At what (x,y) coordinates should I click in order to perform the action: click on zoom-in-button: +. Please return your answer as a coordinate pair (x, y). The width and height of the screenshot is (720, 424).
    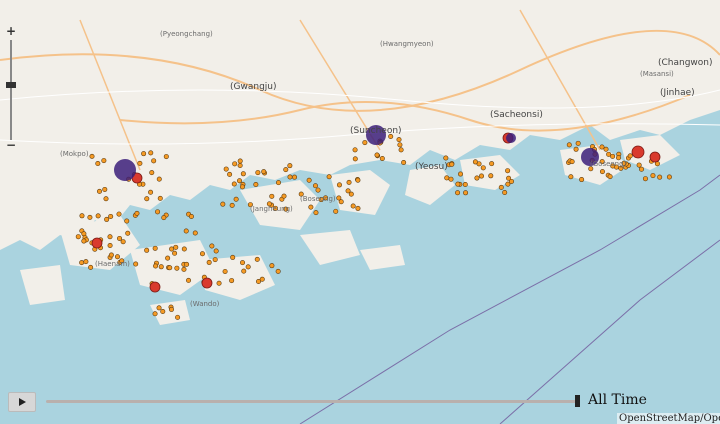
    Looking at the image, I should click on (11, 31).